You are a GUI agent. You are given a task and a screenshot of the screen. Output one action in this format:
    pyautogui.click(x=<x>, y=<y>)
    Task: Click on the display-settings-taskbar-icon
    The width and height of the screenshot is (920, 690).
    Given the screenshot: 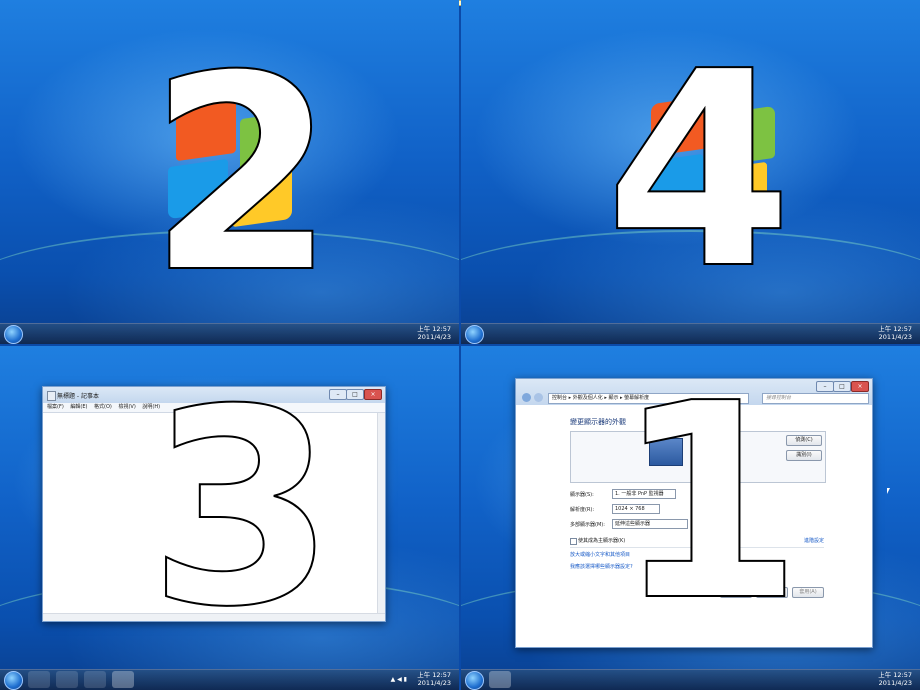 What is the action you would take?
    pyautogui.click(x=500, y=679)
    